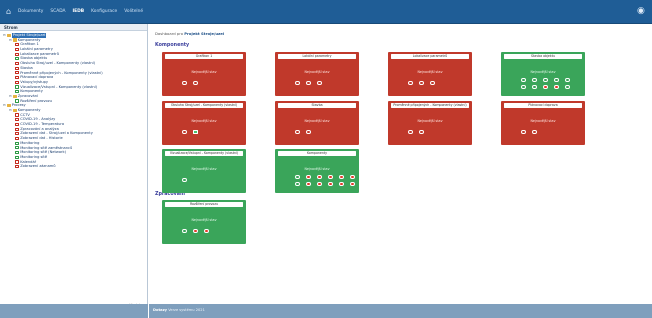 The height and width of the screenshot is (318, 652). What do you see at coordinates (104, 12) in the screenshot?
I see `top-menu-item: Konfigurace` at bounding box center [104, 12].